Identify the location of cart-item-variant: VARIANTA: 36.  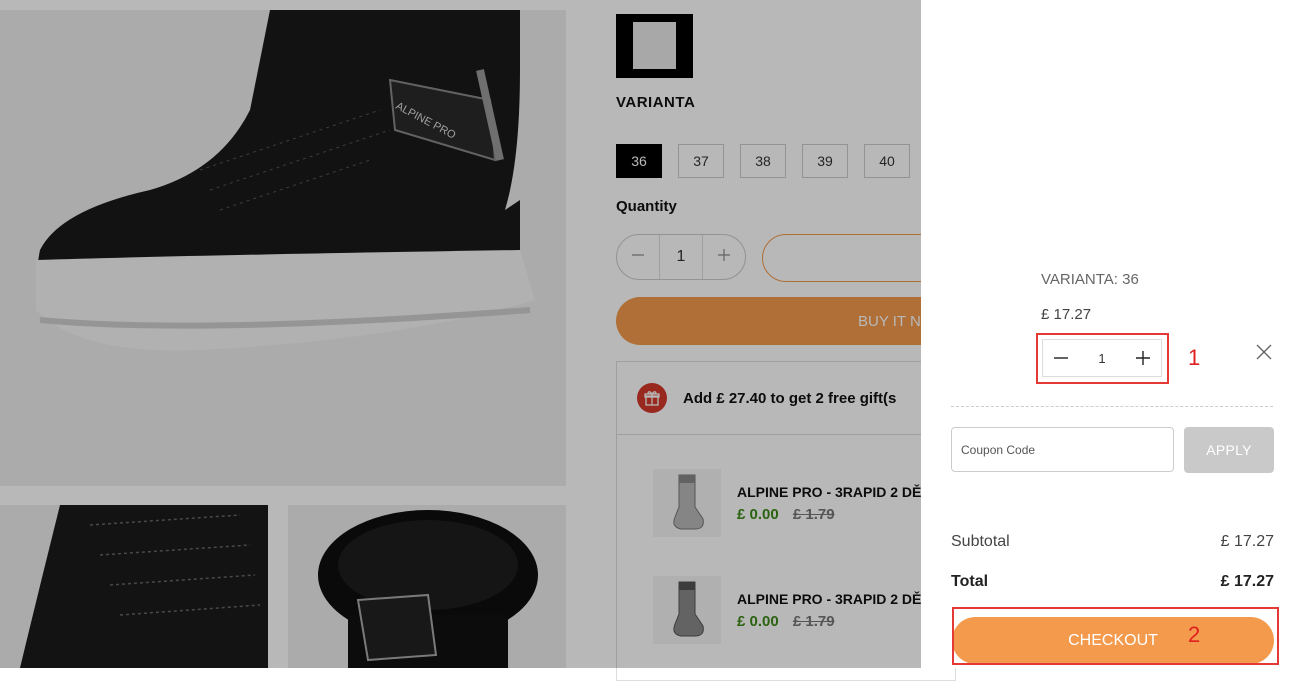
(1090, 279).